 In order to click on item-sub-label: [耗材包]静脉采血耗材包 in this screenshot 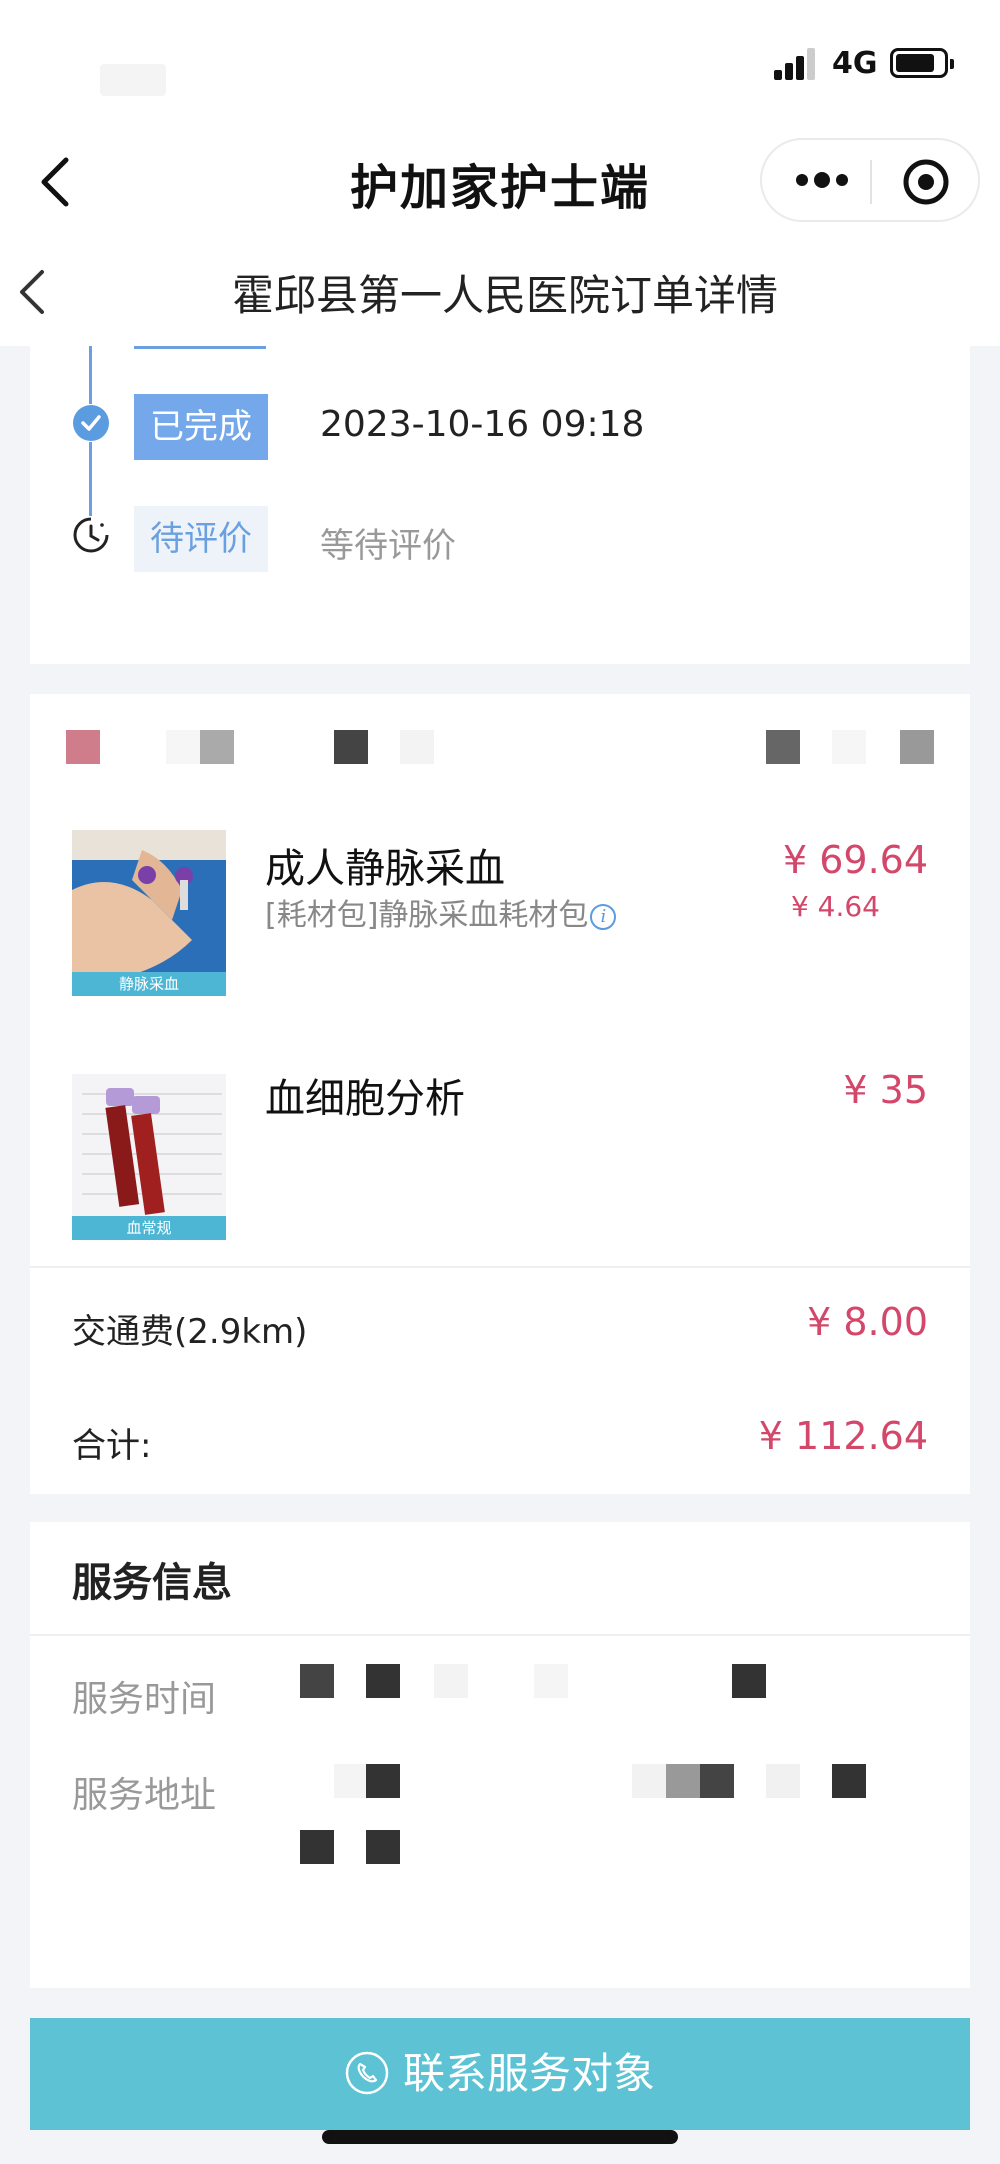, I will do `click(427, 915)`.